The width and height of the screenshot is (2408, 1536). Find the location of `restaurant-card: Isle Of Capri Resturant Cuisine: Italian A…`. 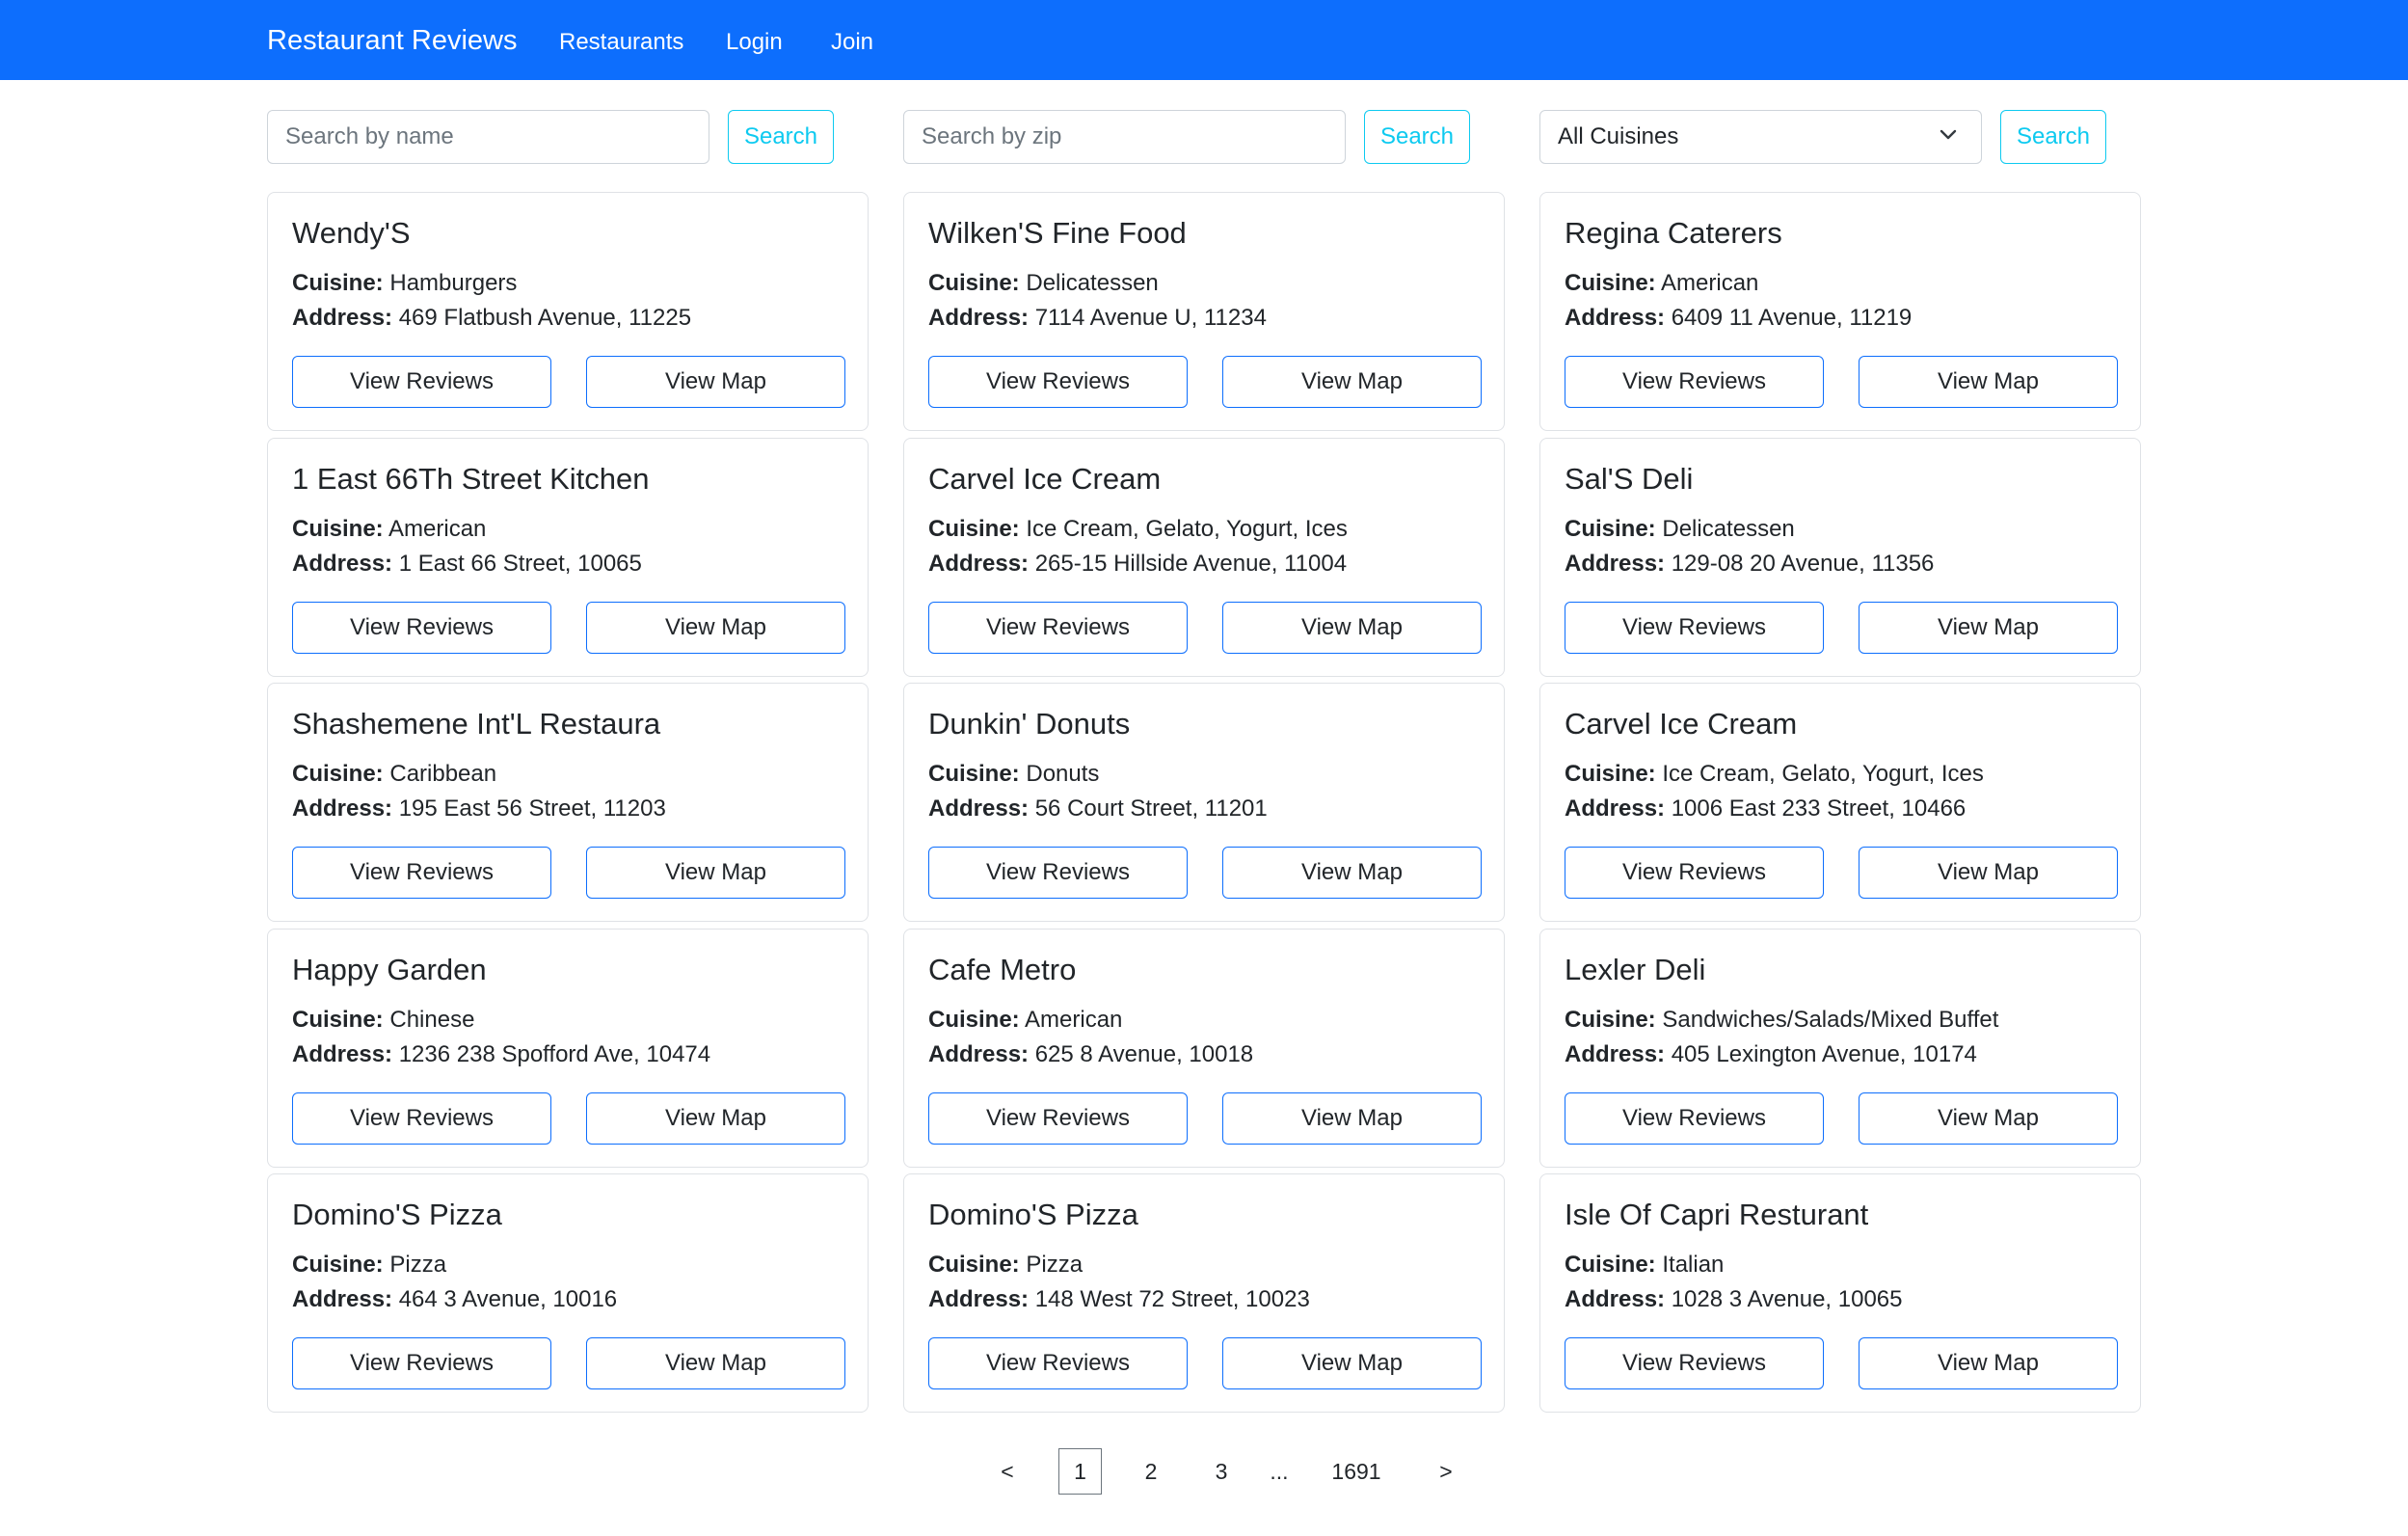

restaurant-card: Isle Of Capri Resturant Cuisine: Italian A… is located at coordinates (1840, 1293).